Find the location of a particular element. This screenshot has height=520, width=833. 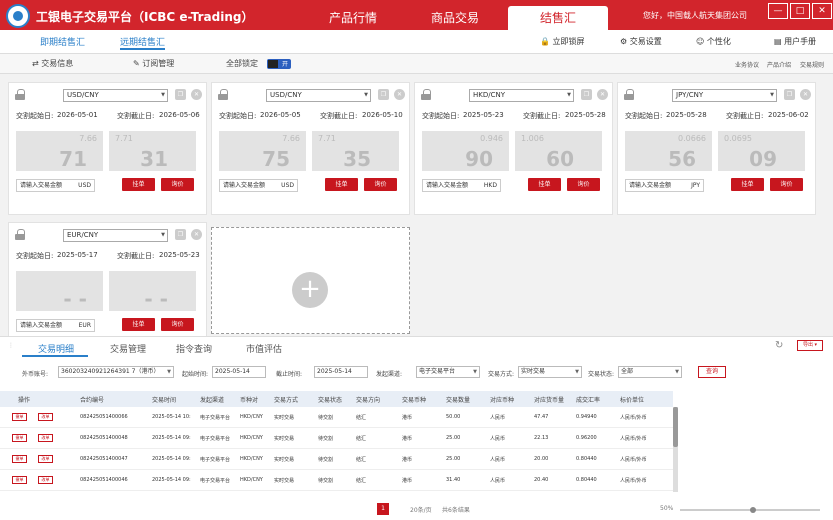

tab-instruction-query: 指令查询 is located at coordinates (194, 348).